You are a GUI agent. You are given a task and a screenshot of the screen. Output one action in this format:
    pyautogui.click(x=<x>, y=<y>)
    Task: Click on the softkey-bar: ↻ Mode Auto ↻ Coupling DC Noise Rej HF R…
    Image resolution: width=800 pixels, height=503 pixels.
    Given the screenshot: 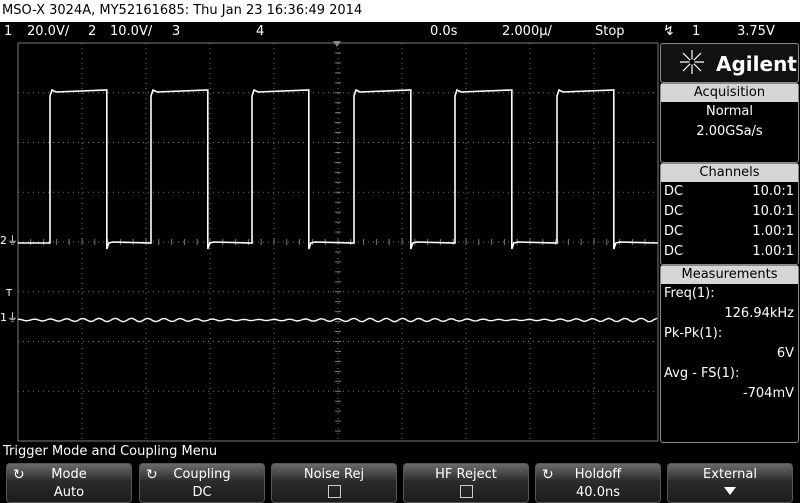 What is the action you would take?
    pyautogui.click(x=400, y=482)
    